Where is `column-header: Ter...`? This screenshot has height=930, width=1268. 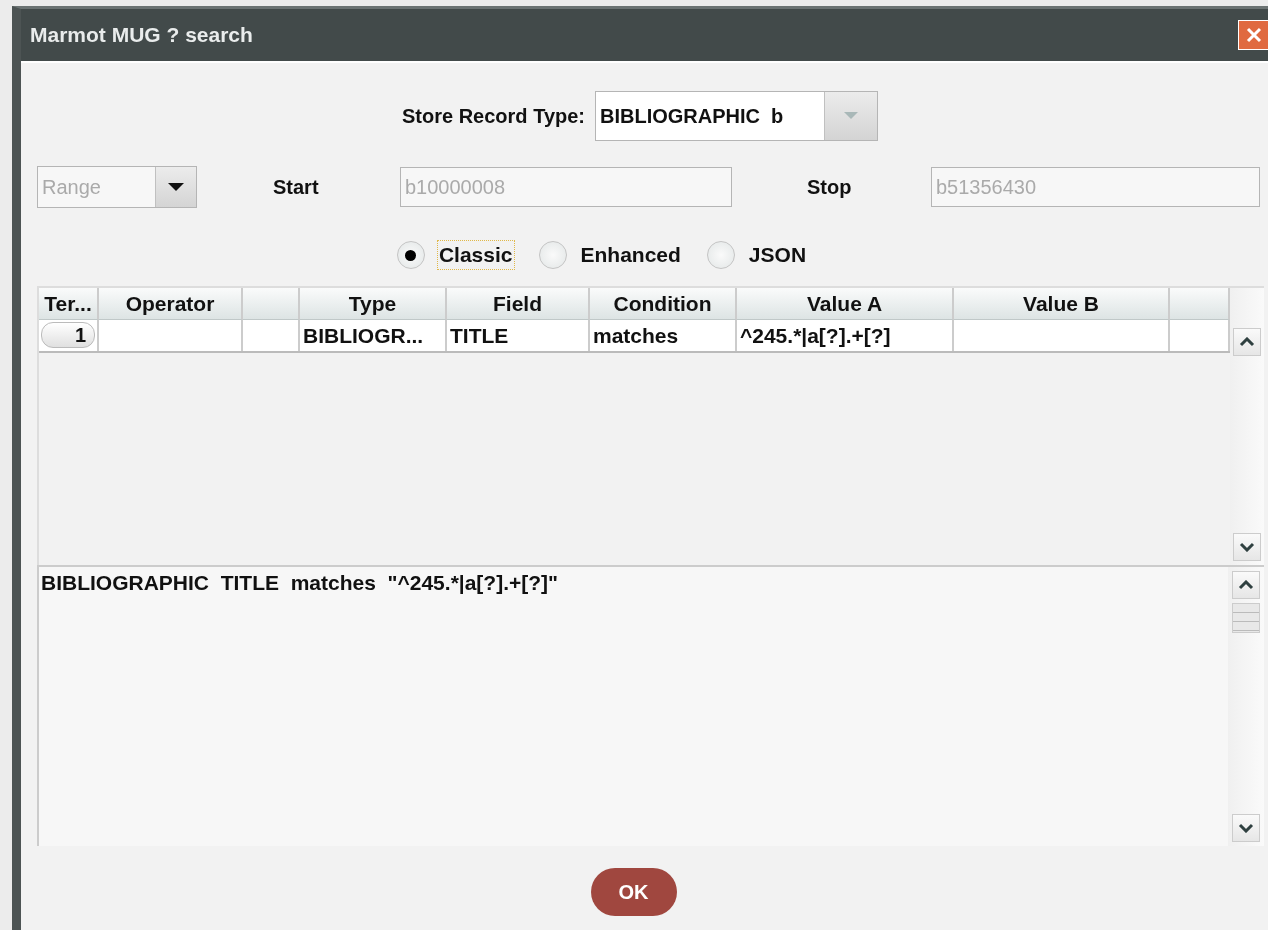
column-header: Ter... is located at coordinates (69, 304).